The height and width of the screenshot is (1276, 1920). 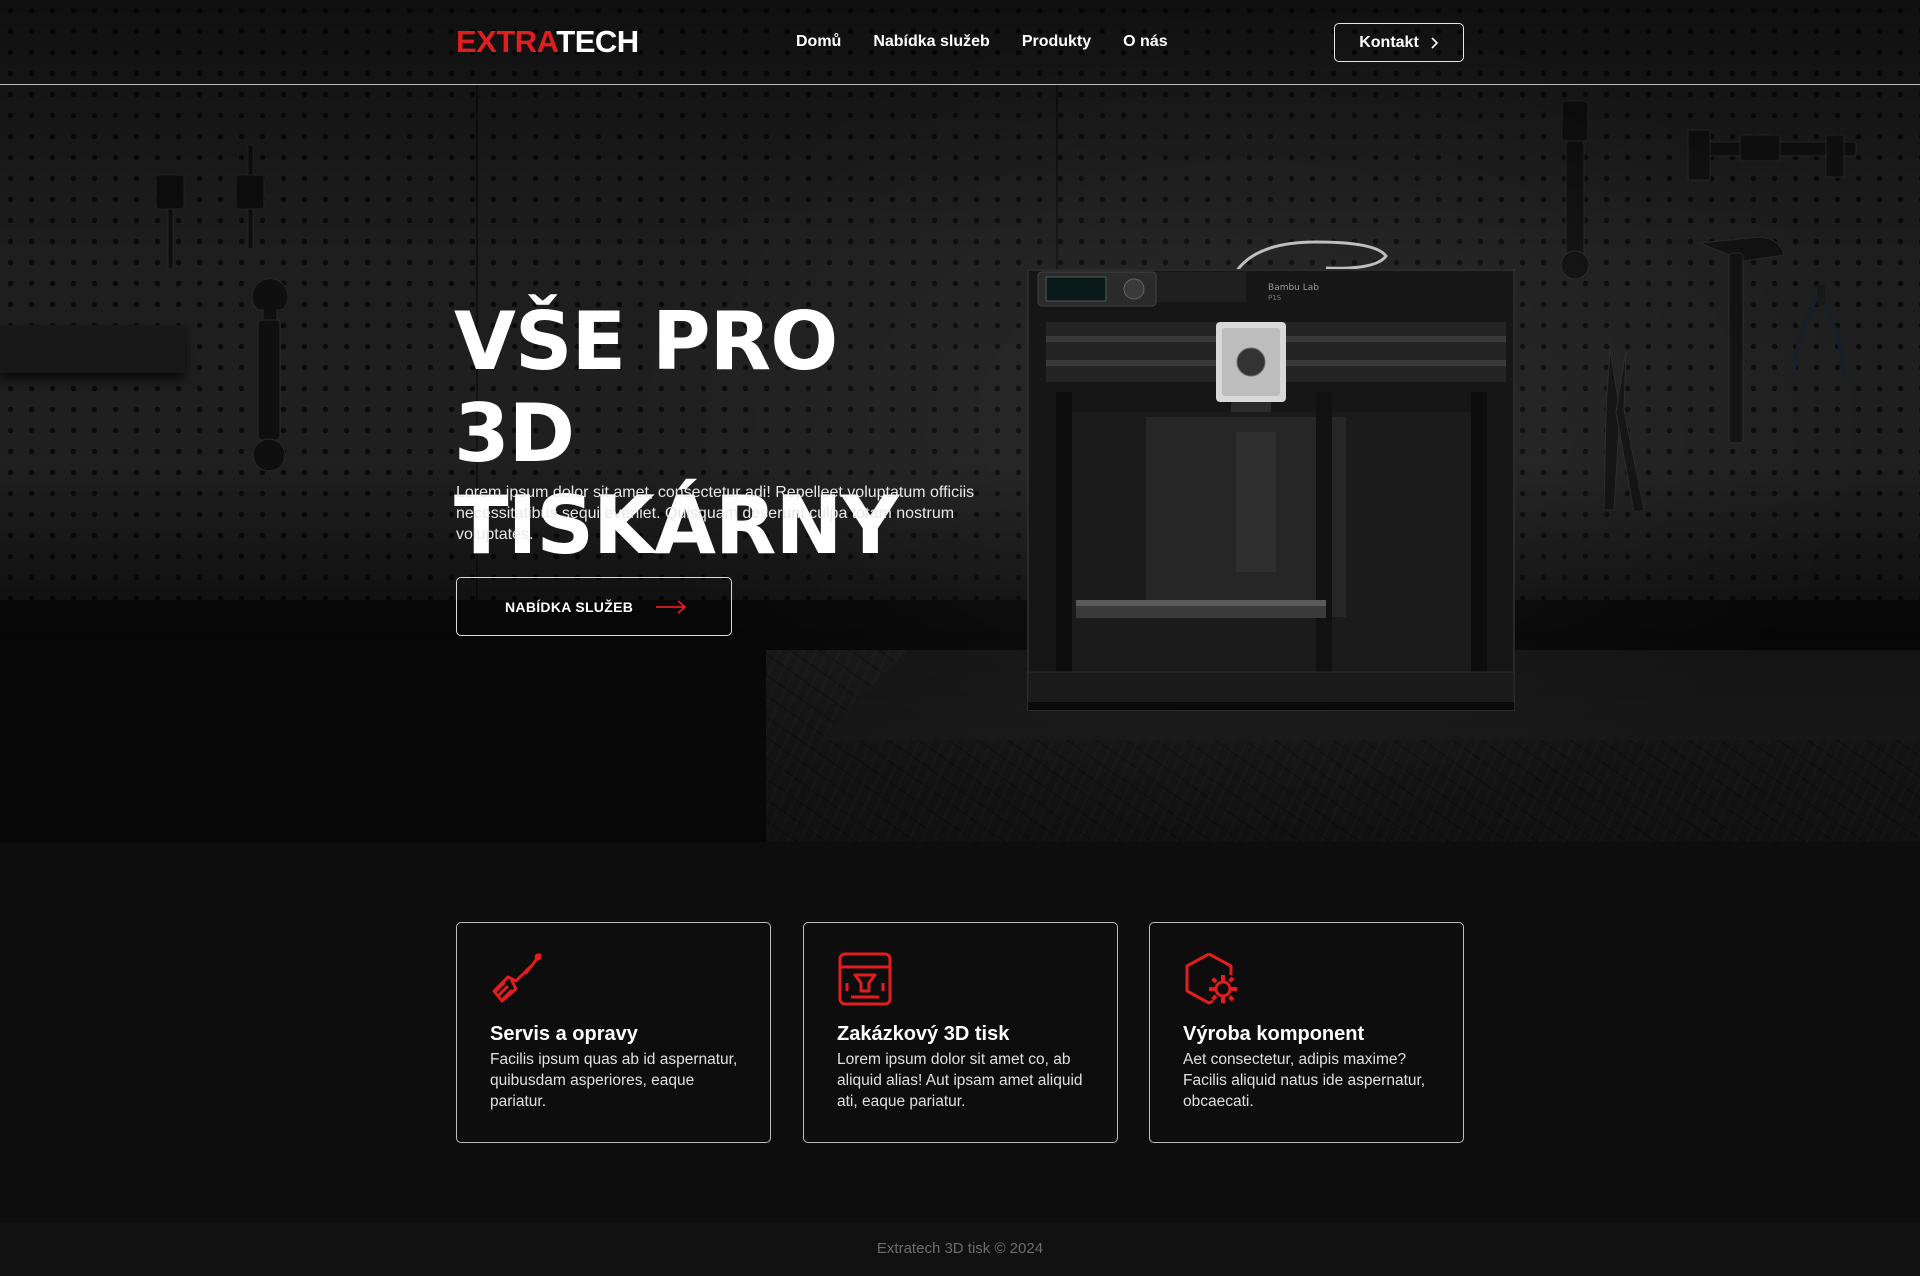 I want to click on nav-item-products: Produkty, so click(x=1056, y=42).